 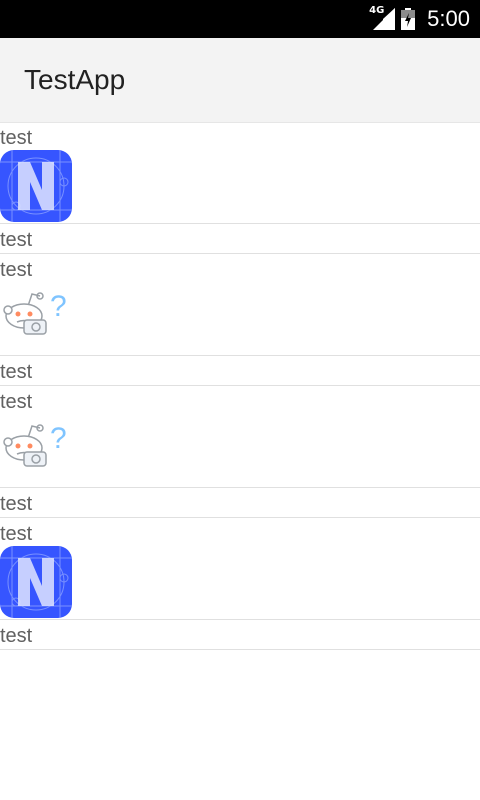 What do you see at coordinates (75, 79) in the screenshot?
I see `app-title: TestApp` at bounding box center [75, 79].